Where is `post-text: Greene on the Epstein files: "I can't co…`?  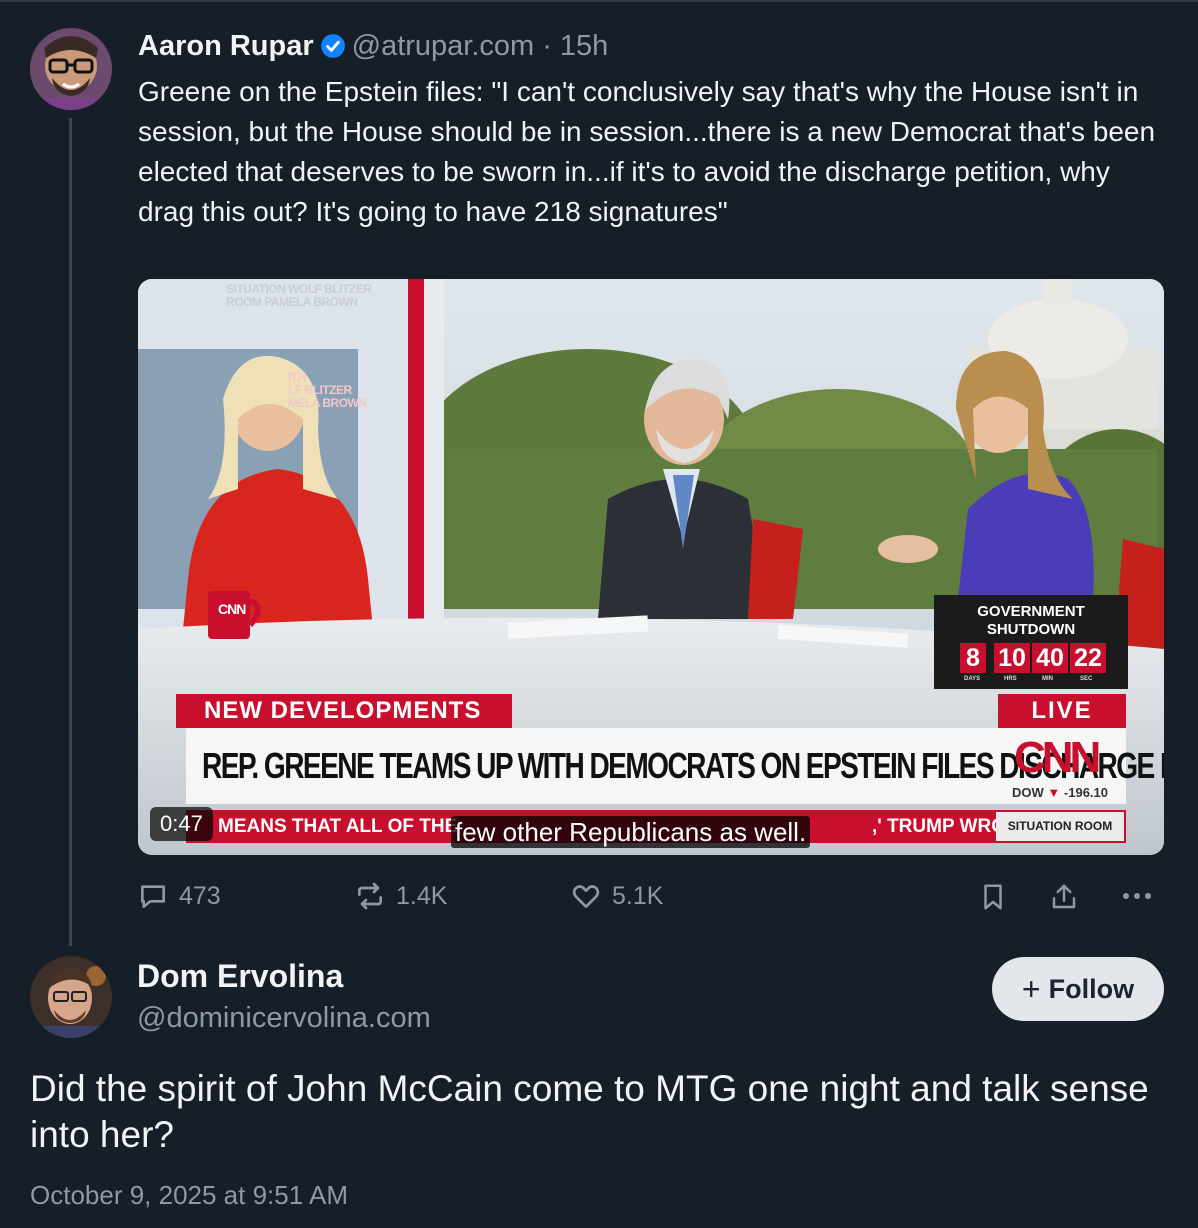 post-text: Greene on the Epstein files: "I can't co… is located at coordinates (647, 151).